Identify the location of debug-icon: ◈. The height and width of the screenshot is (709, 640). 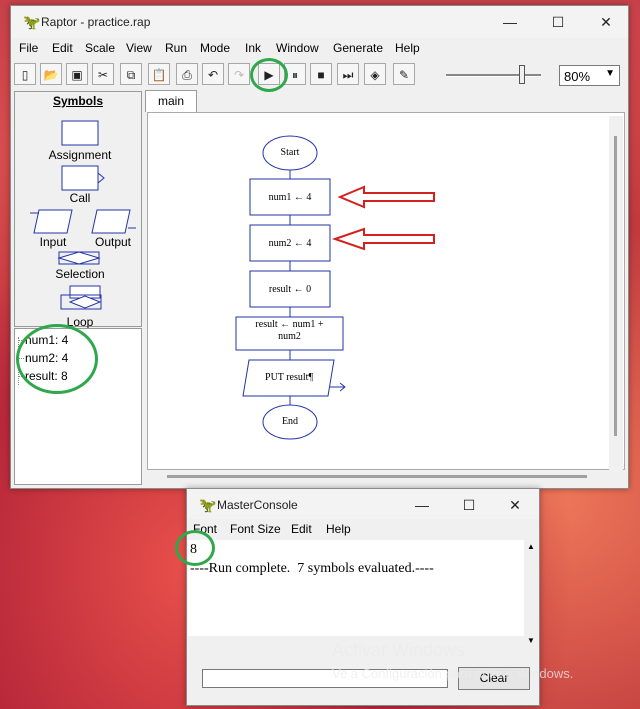
(375, 74).